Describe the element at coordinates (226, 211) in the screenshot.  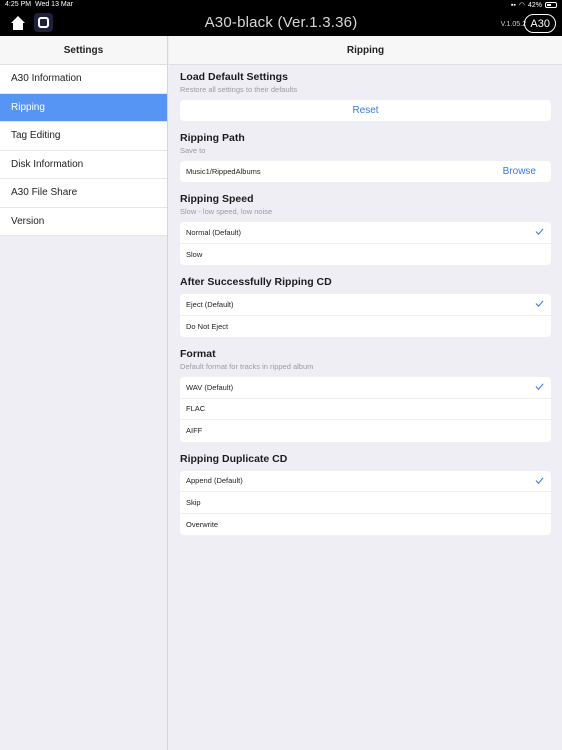
I see `section-subtitle: Slow - low speed, low noise` at that location.